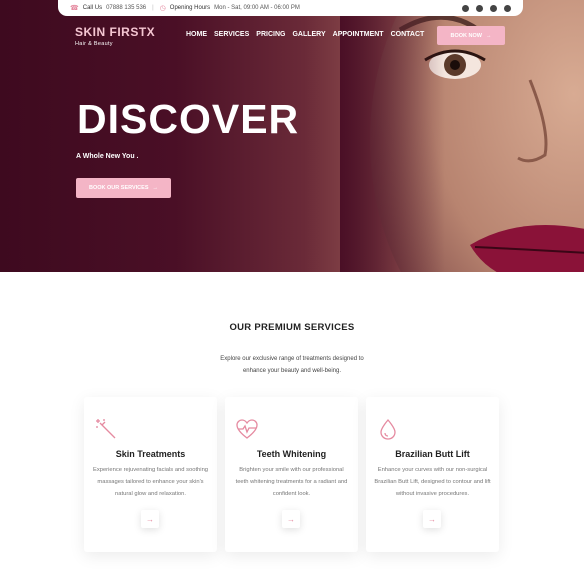 The image size is (584, 584). I want to click on nav-appointment: APPOINTMENT, so click(358, 34).